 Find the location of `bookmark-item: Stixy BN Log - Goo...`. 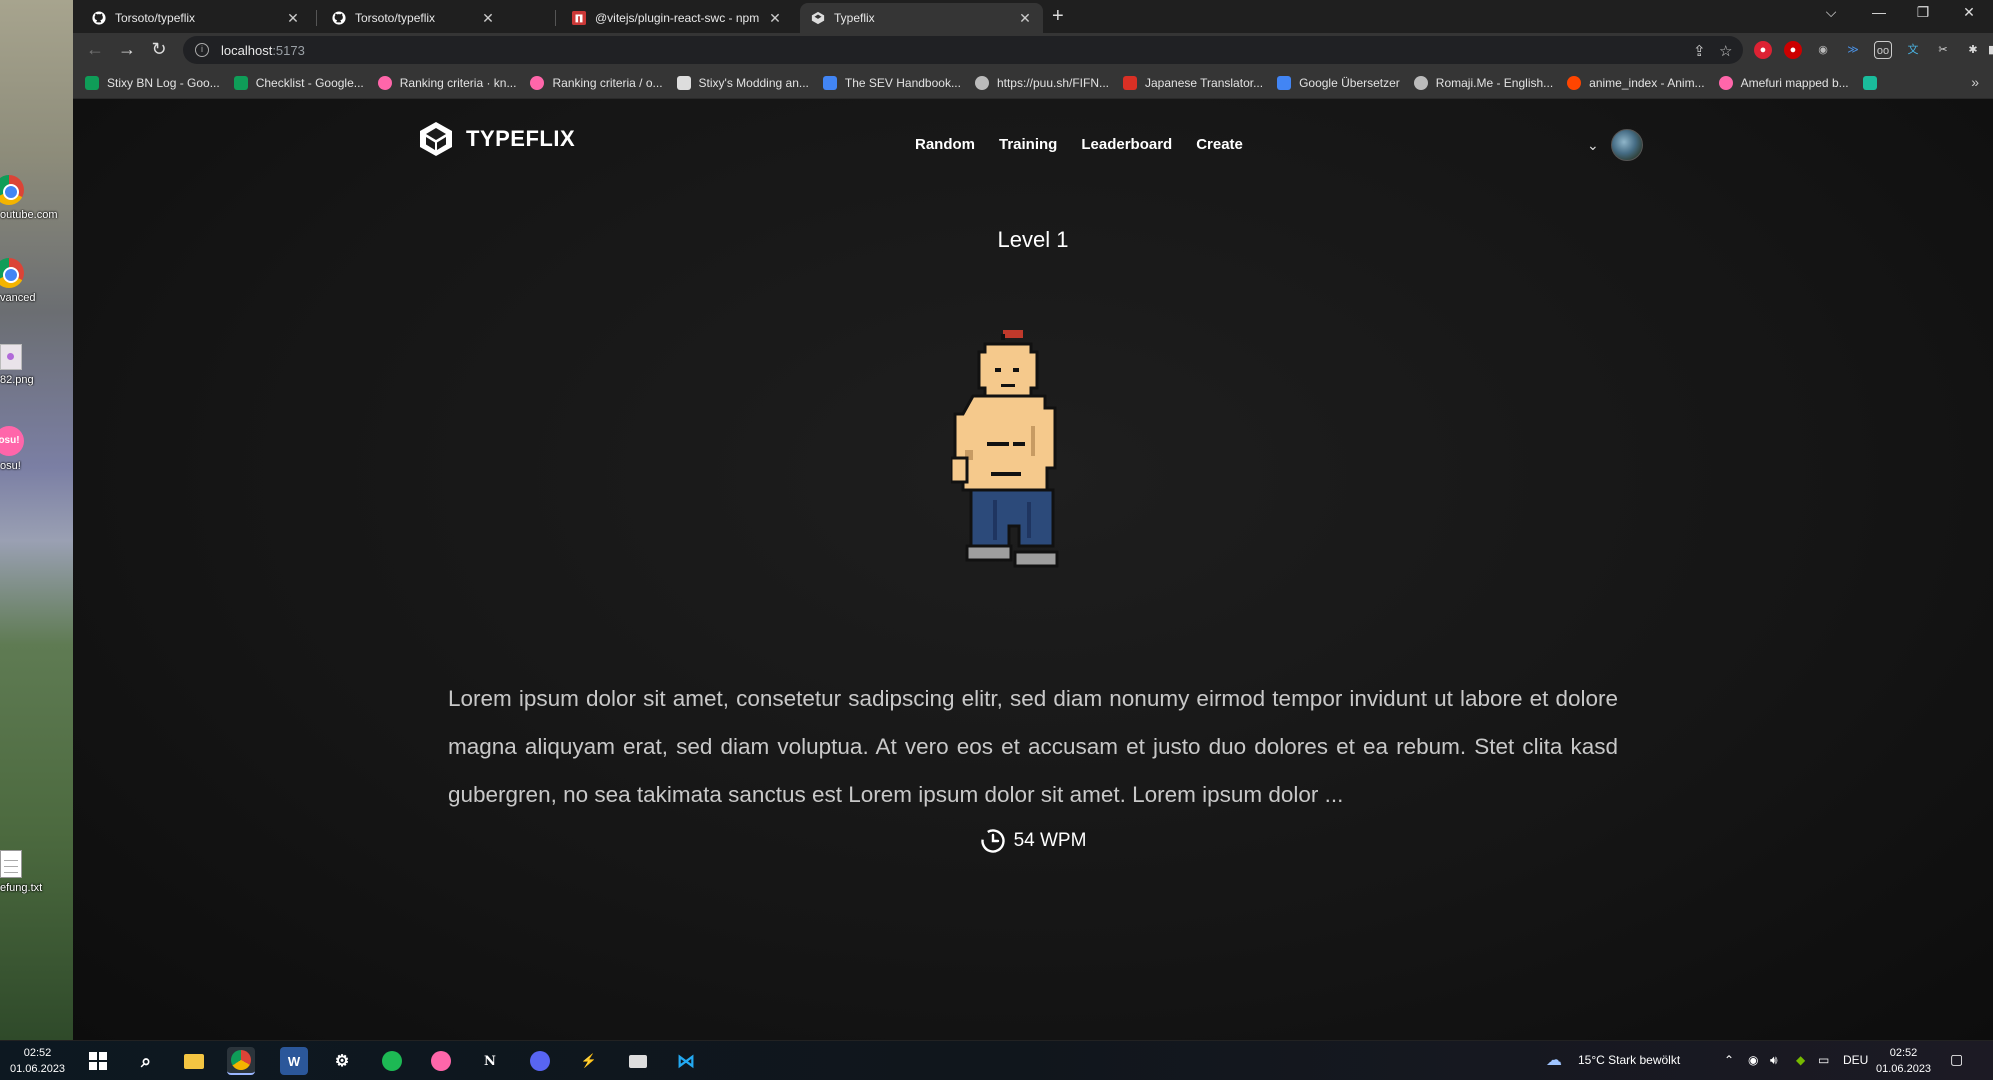

bookmark-item: Stixy BN Log - Goo... is located at coordinates (152, 82).